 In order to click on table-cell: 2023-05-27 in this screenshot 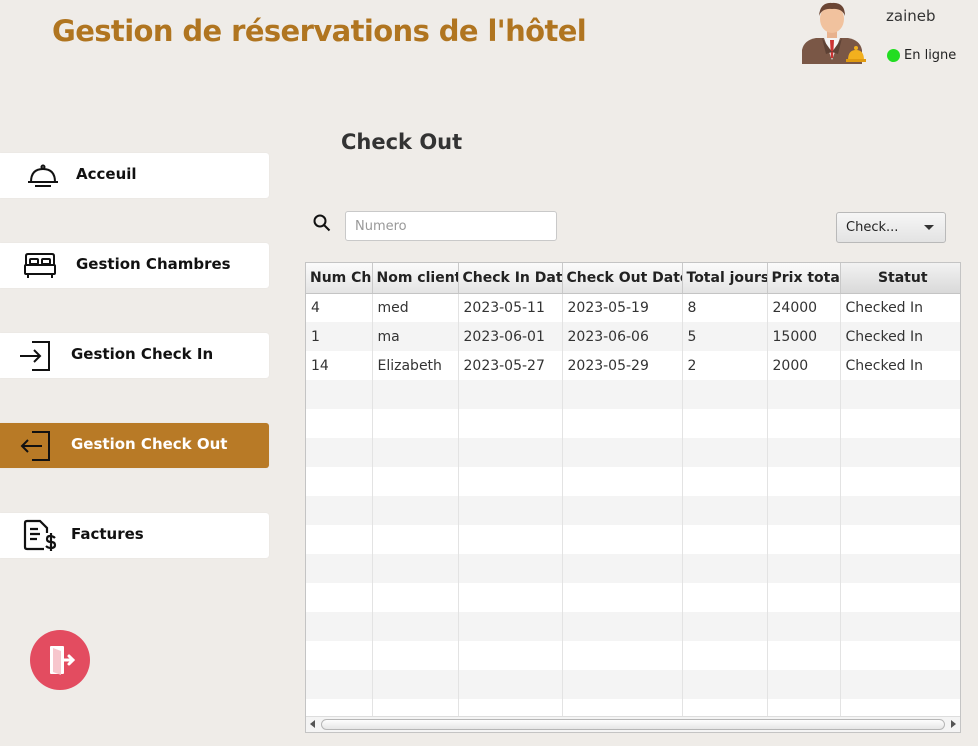, I will do `click(510, 365)`.